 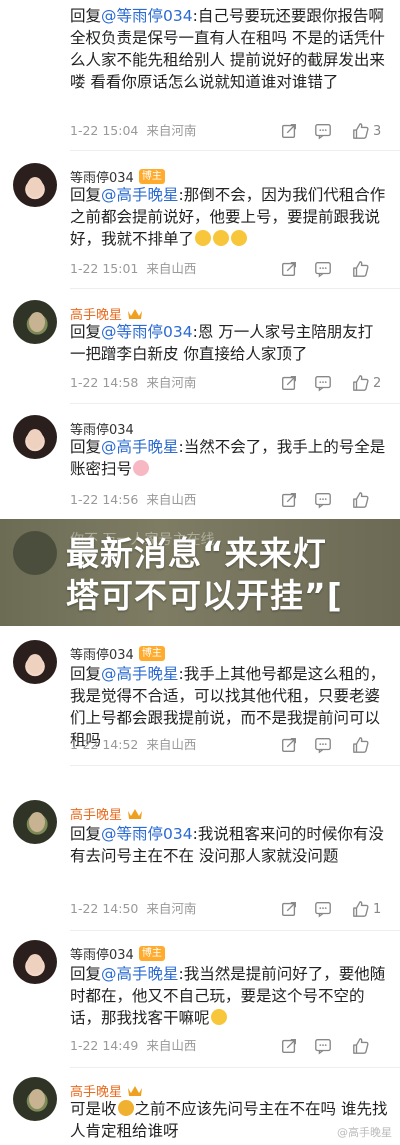 What do you see at coordinates (133, 130) in the screenshot?
I see `comment-meta: 1-22 15:04 来自河南` at bounding box center [133, 130].